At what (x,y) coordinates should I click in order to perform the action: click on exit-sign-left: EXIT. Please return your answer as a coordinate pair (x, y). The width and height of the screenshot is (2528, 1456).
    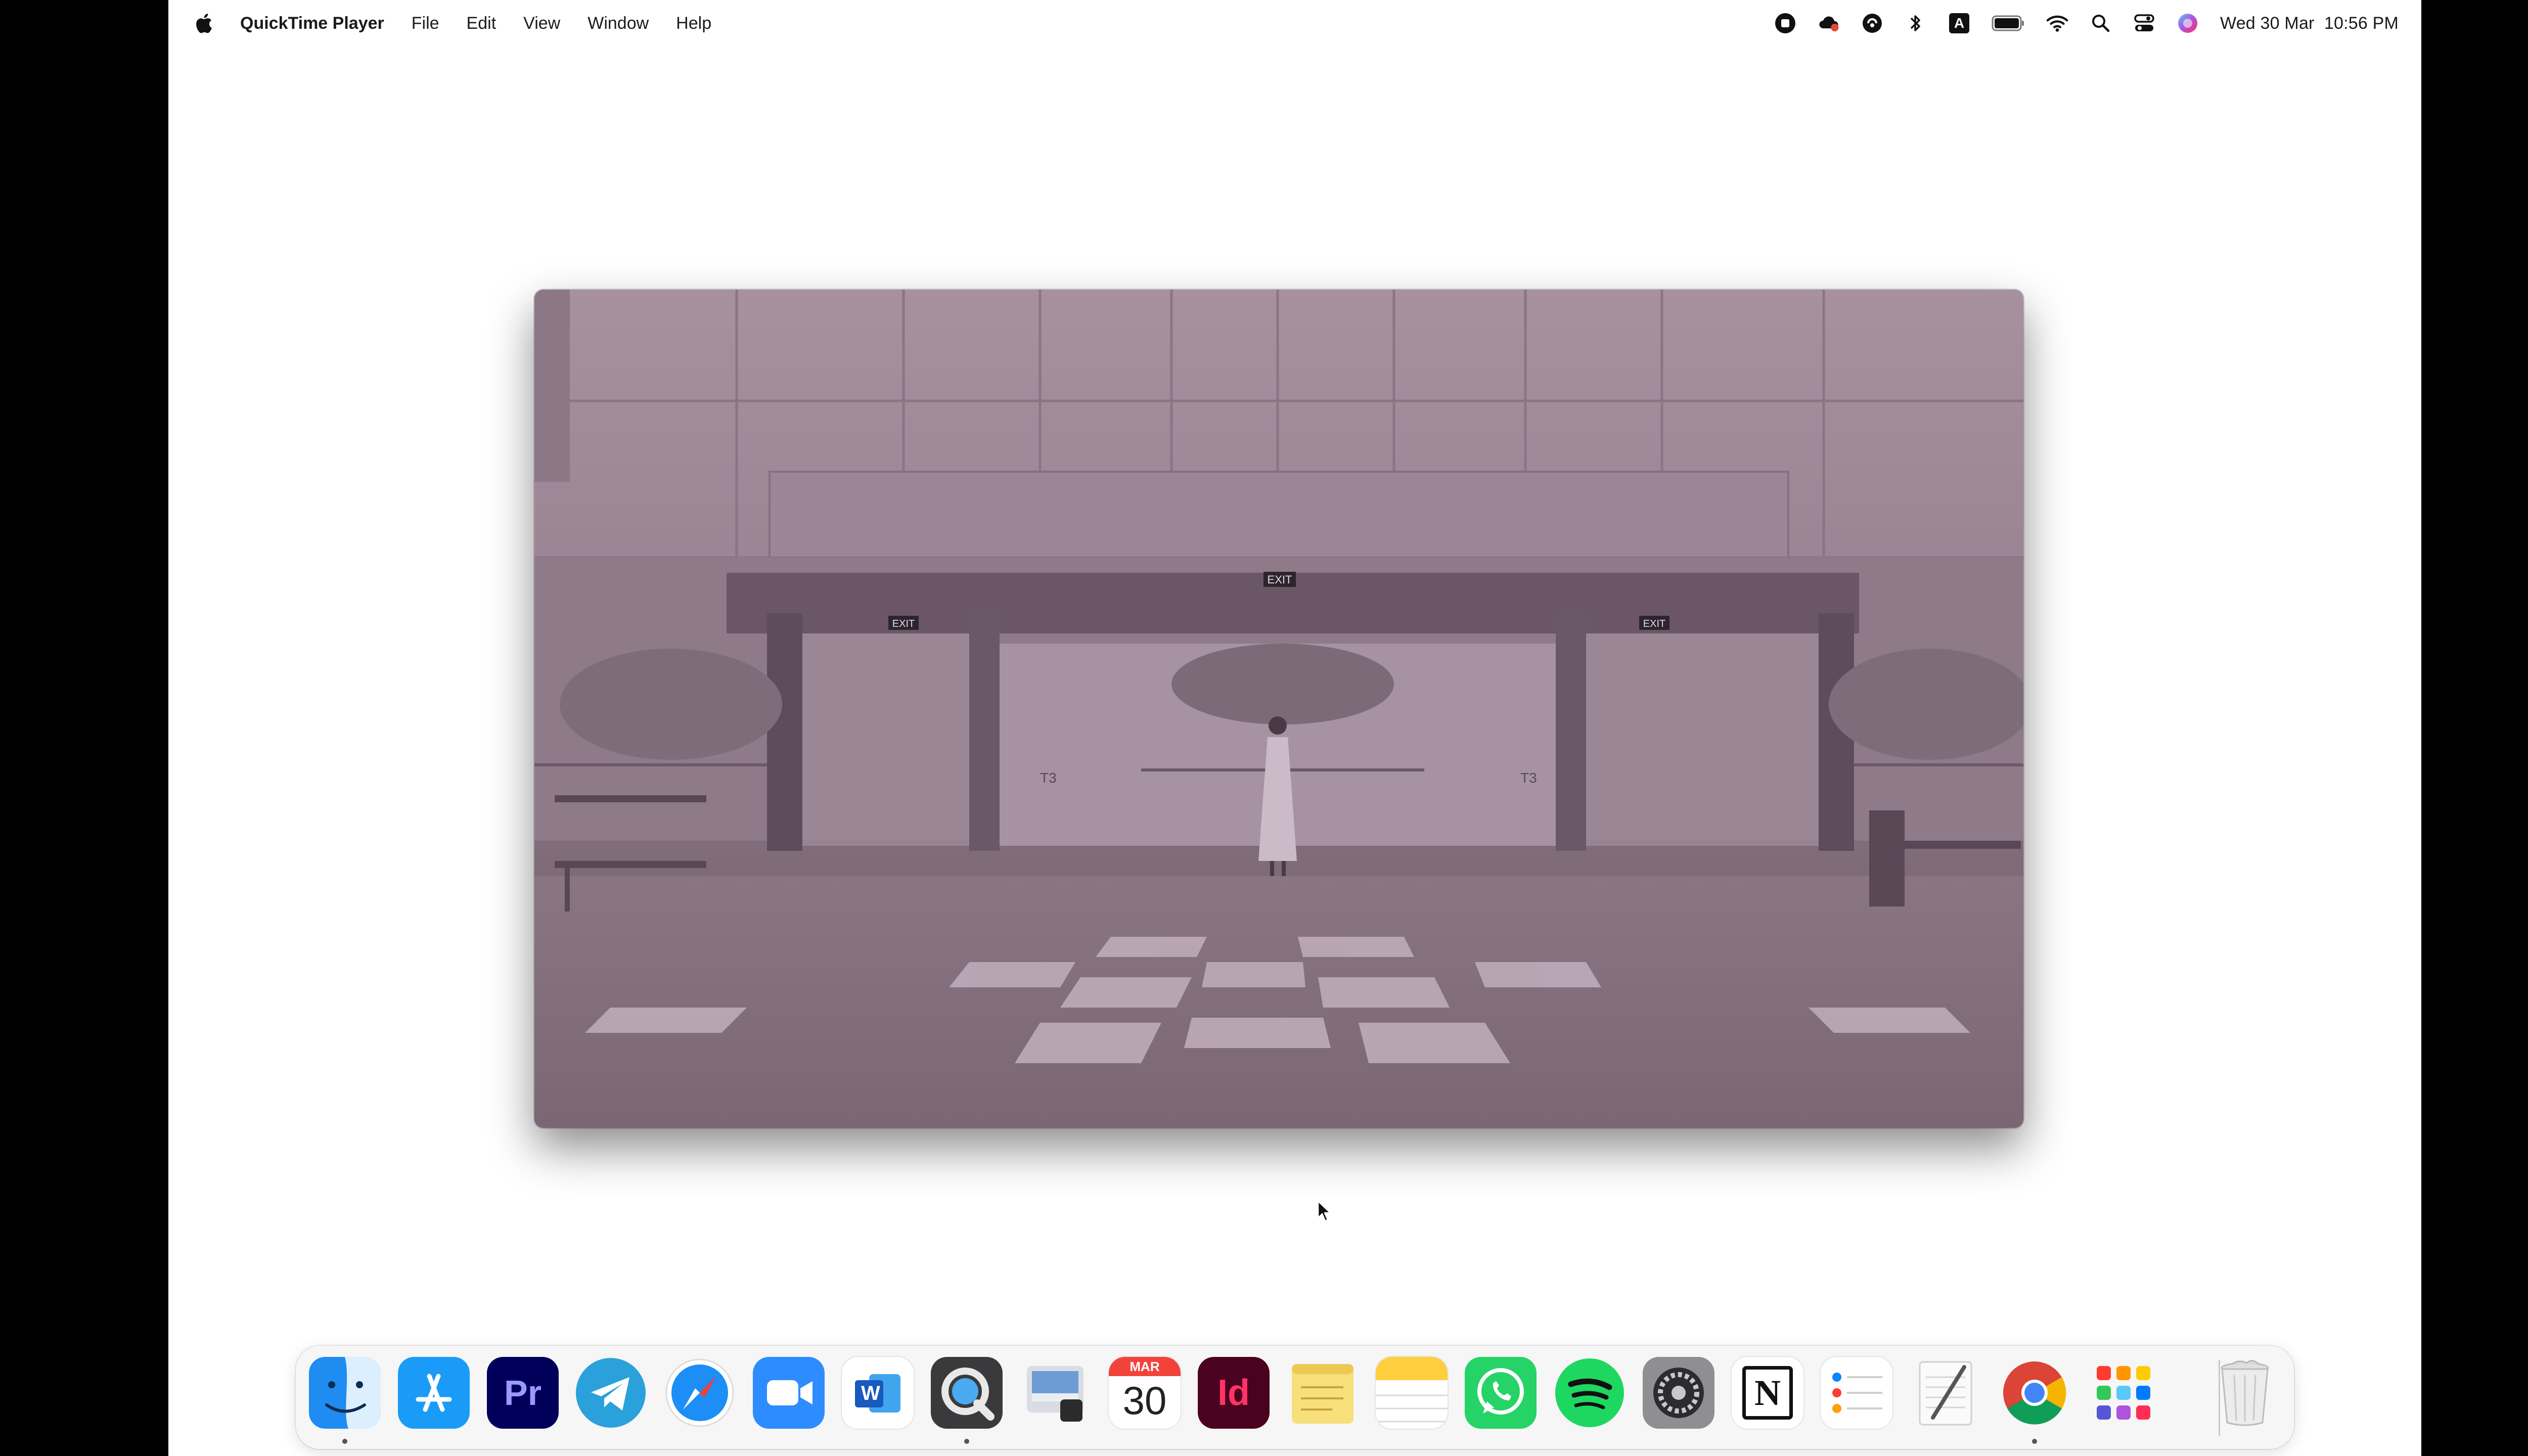
    Looking at the image, I should click on (904, 623).